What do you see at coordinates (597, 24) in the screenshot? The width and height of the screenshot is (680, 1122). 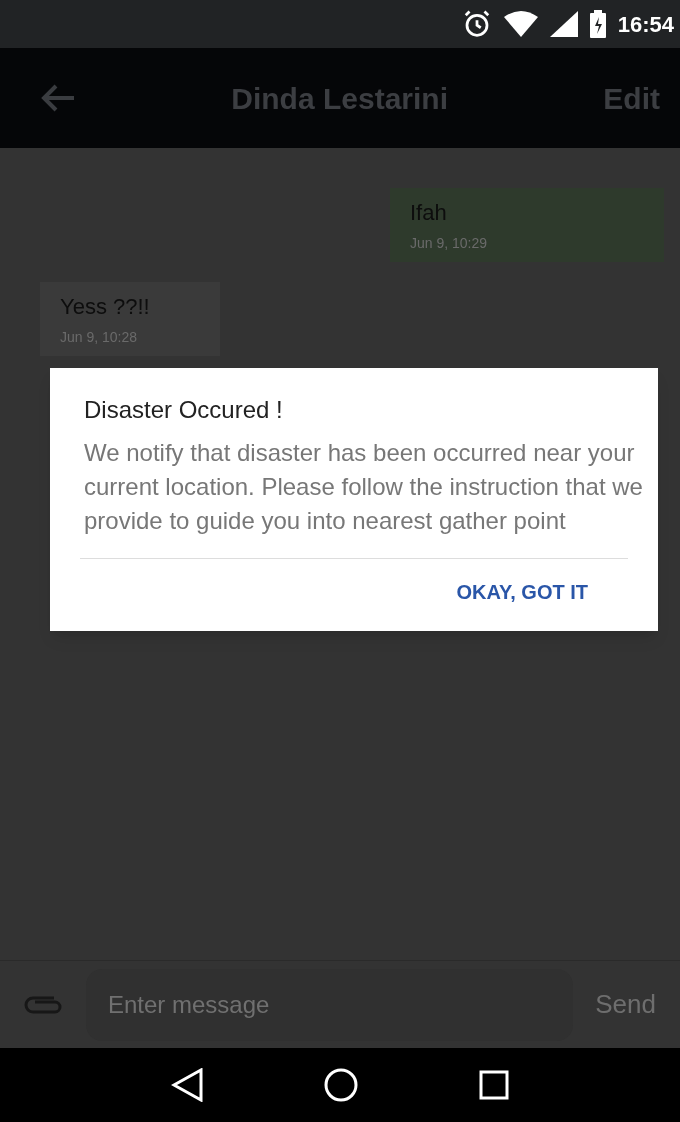 I see `battery-icon` at bounding box center [597, 24].